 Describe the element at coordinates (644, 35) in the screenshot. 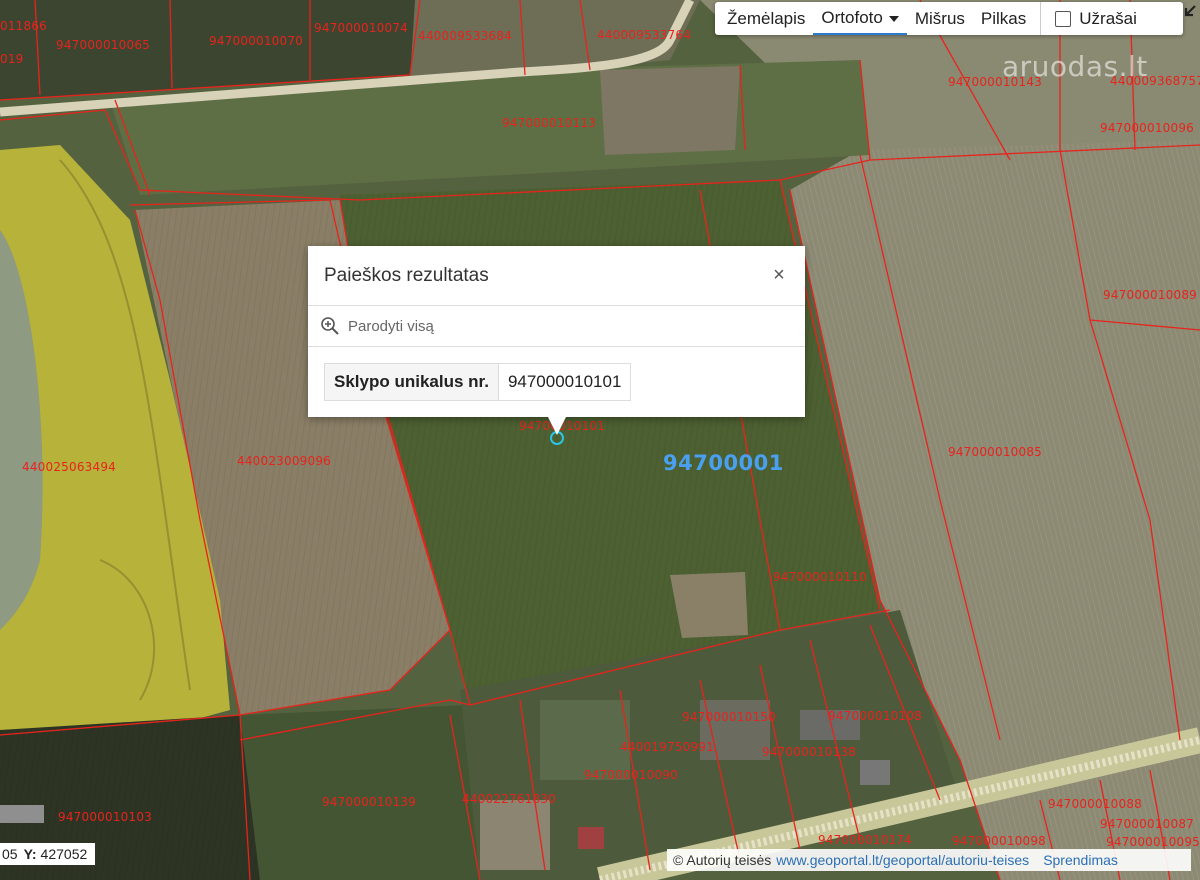

I see `parcel-label: 440009533764` at that location.